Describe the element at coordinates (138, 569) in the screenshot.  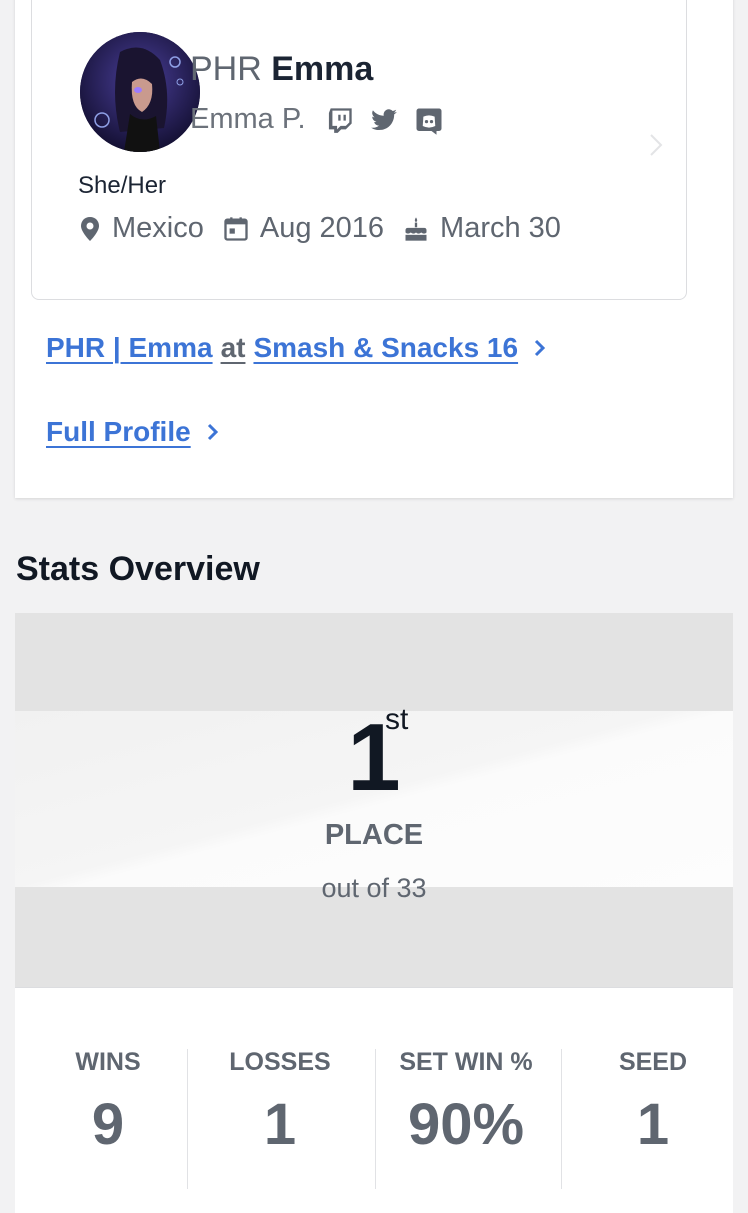
I see `stats-overview-title: Stats Overview` at that location.